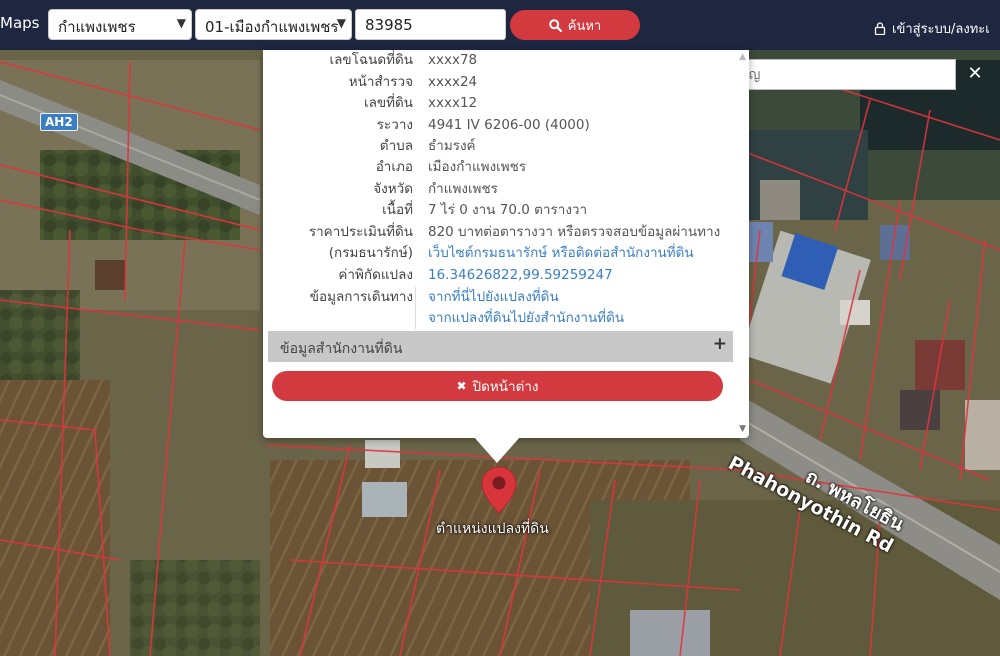 The width and height of the screenshot is (1000, 656). I want to click on info-value: 4941 IV 6206-00 (4000), so click(509, 125).